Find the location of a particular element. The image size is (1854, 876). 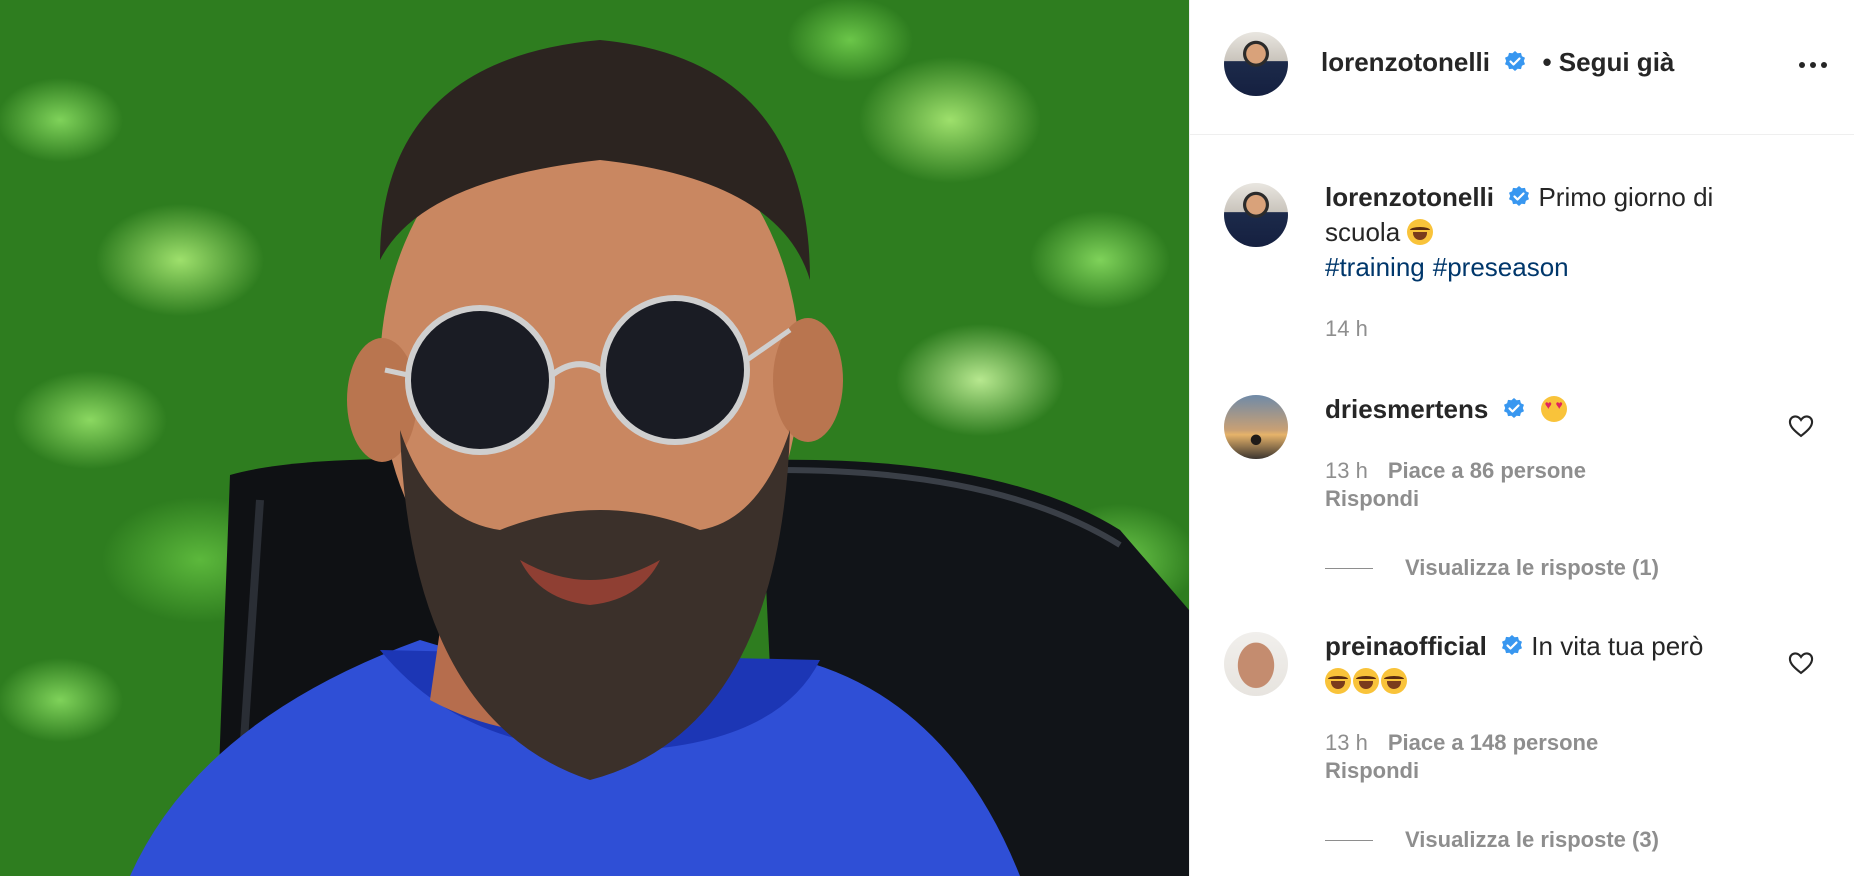

commenter-username: driesmertens is located at coordinates (1406, 409).